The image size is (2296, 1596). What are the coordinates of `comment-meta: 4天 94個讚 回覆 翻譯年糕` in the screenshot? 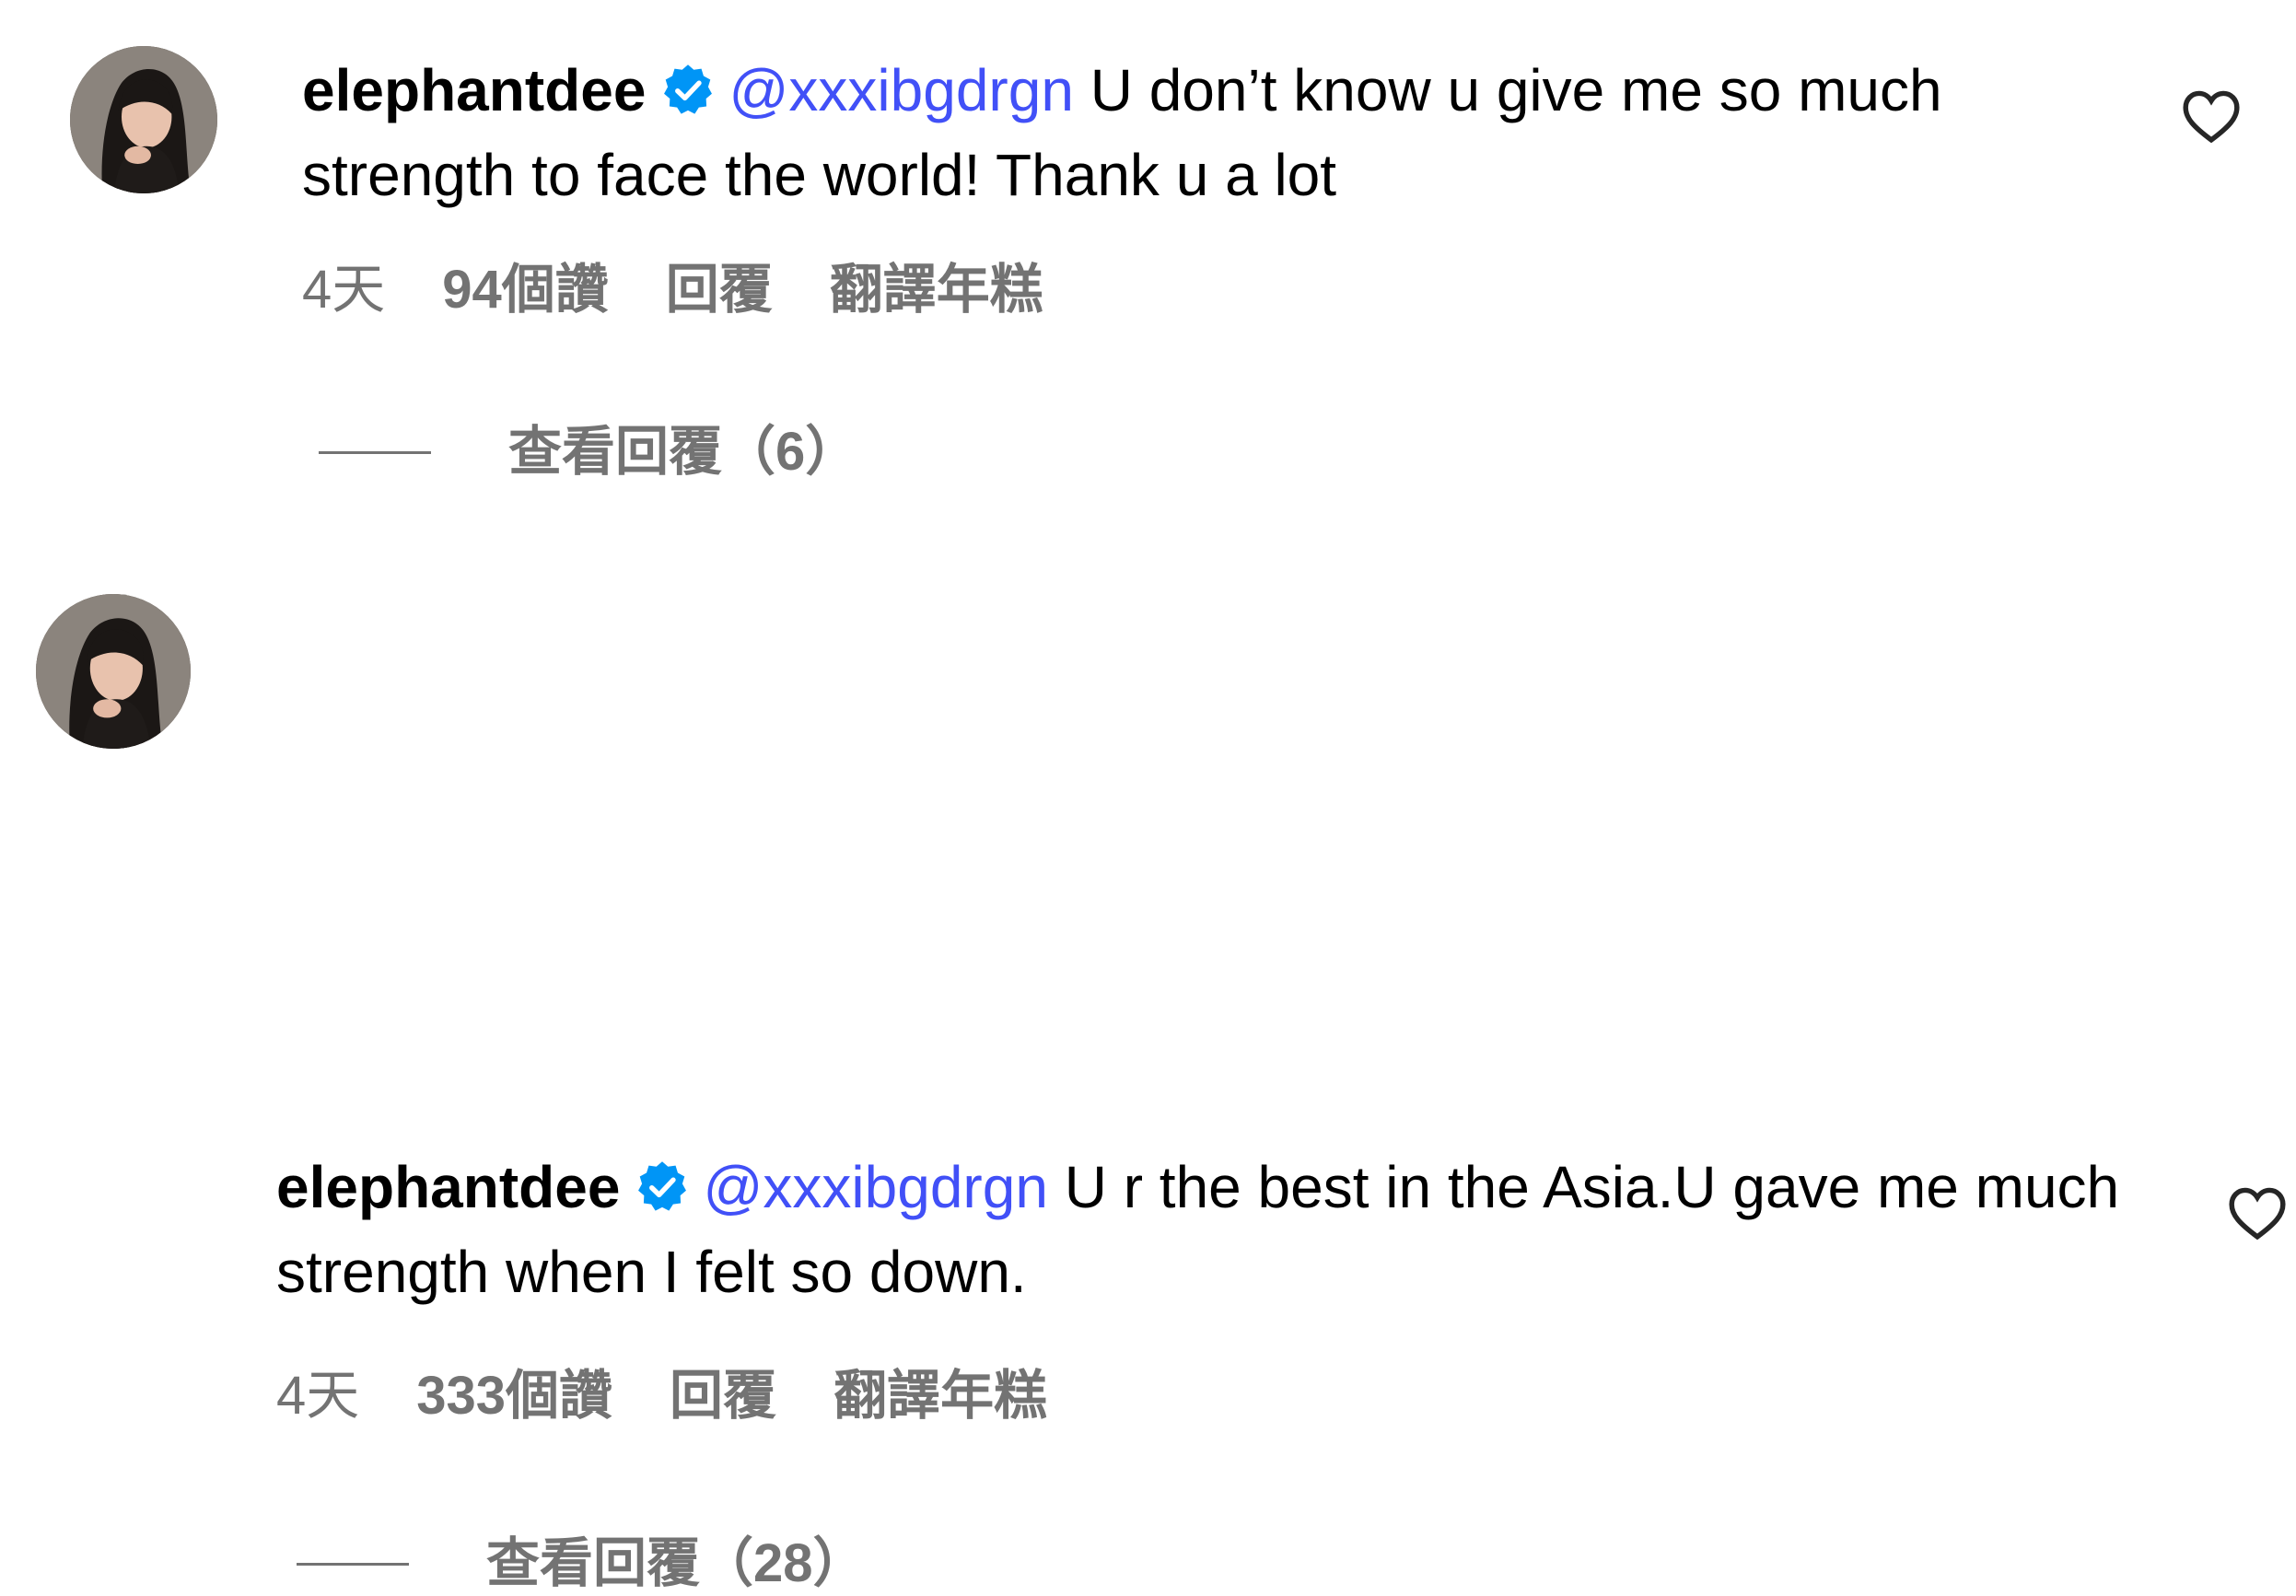 It's located at (701, 290).